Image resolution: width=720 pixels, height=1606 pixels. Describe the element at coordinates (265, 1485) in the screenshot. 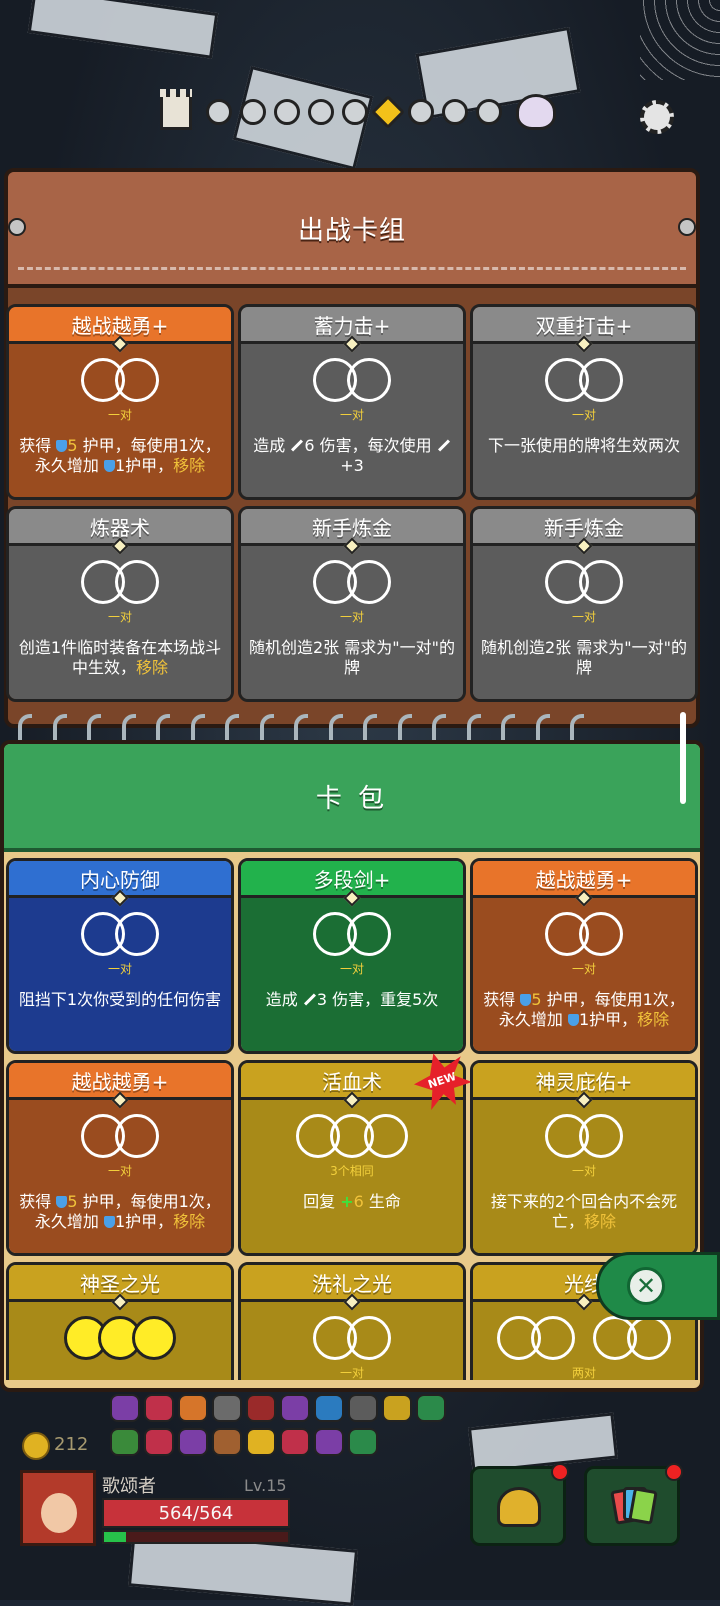

I see `player-level: Lv.15` at that location.